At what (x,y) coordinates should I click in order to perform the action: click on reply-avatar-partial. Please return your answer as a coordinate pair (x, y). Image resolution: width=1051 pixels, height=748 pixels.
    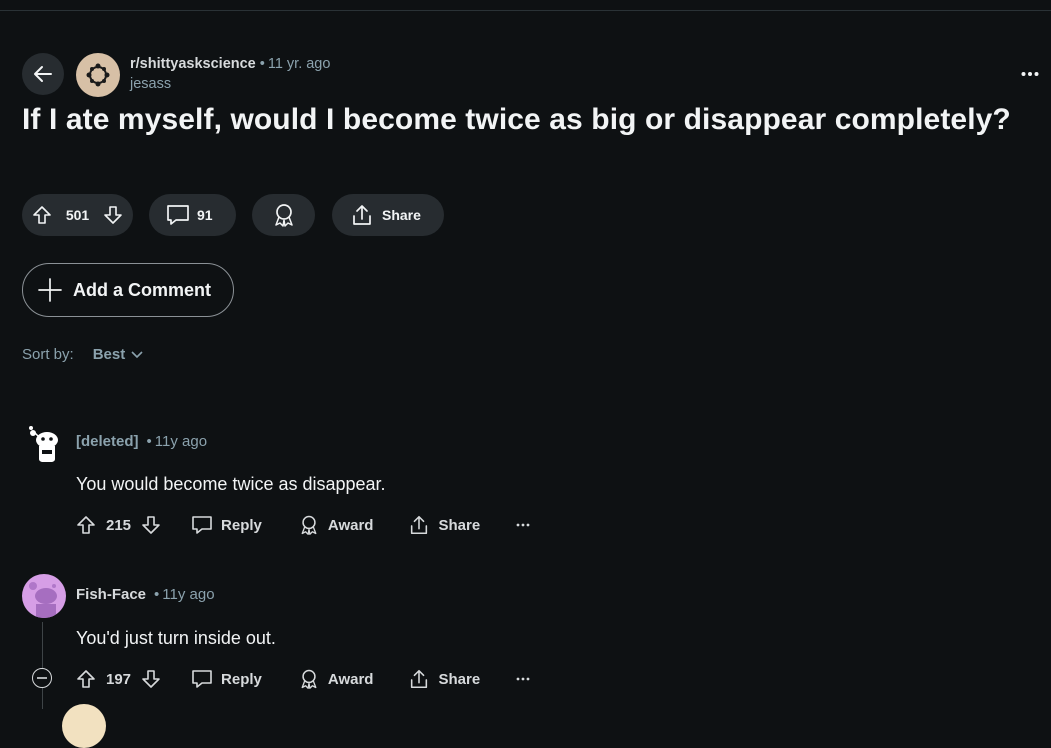
    Looking at the image, I should click on (84, 726).